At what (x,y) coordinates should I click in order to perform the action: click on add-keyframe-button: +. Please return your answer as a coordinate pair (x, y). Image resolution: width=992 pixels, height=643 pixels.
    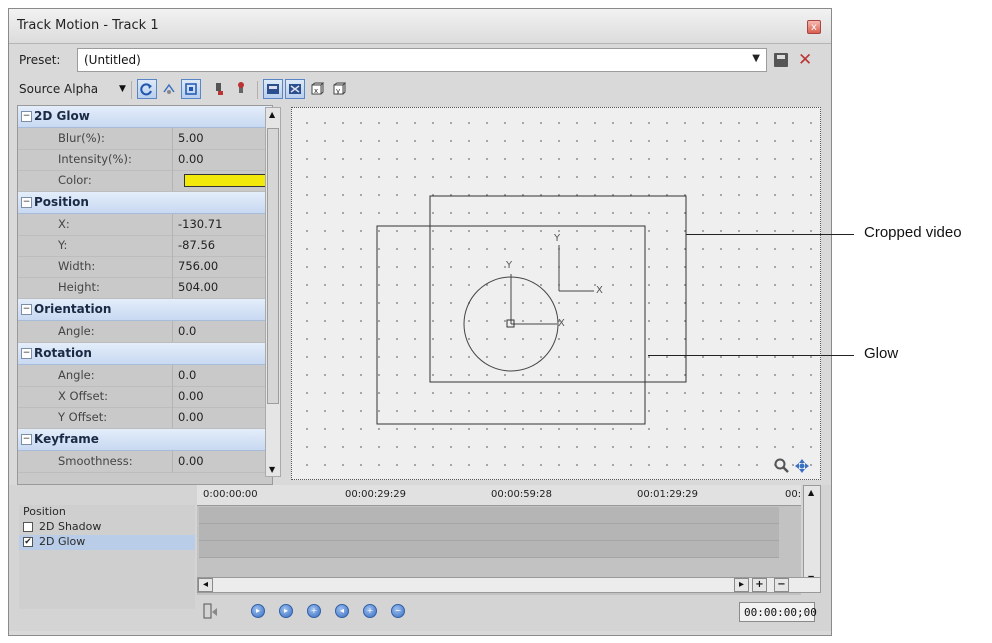
    Looking at the image, I should click on (370, 611).